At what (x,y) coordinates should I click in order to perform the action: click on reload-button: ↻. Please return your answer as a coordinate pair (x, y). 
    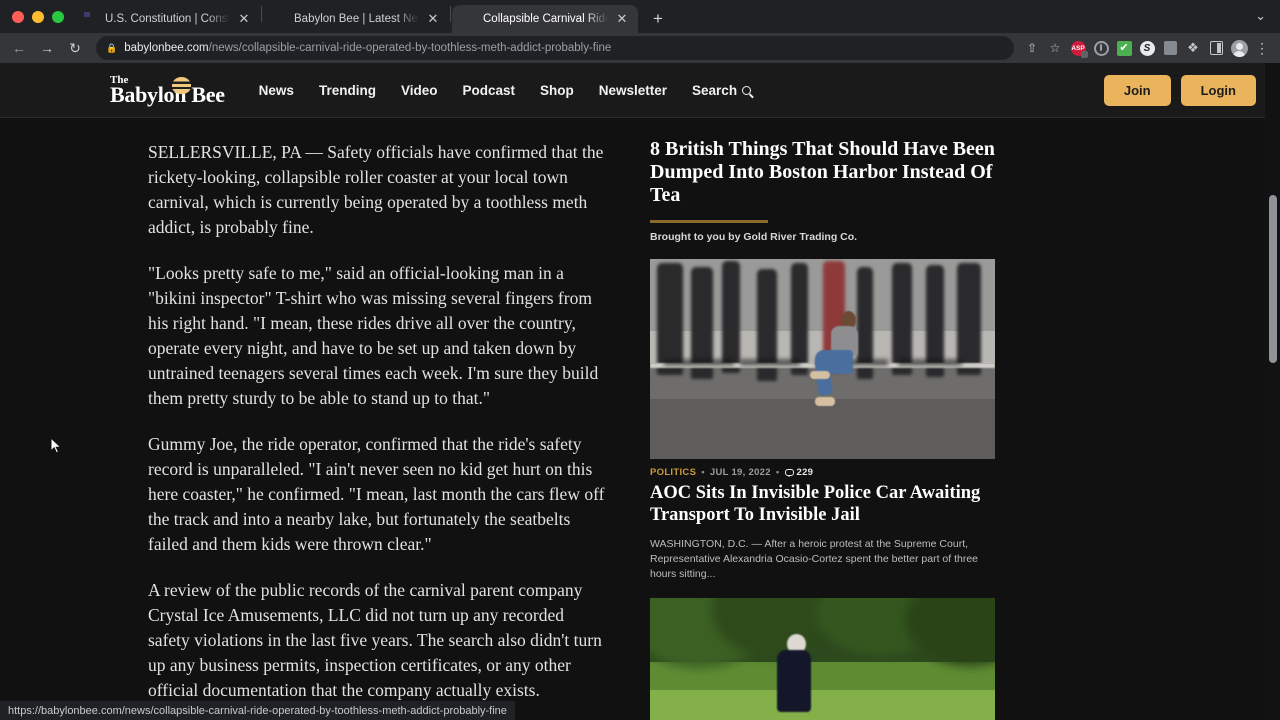
    Looking at the image, I should click on (75, 48).